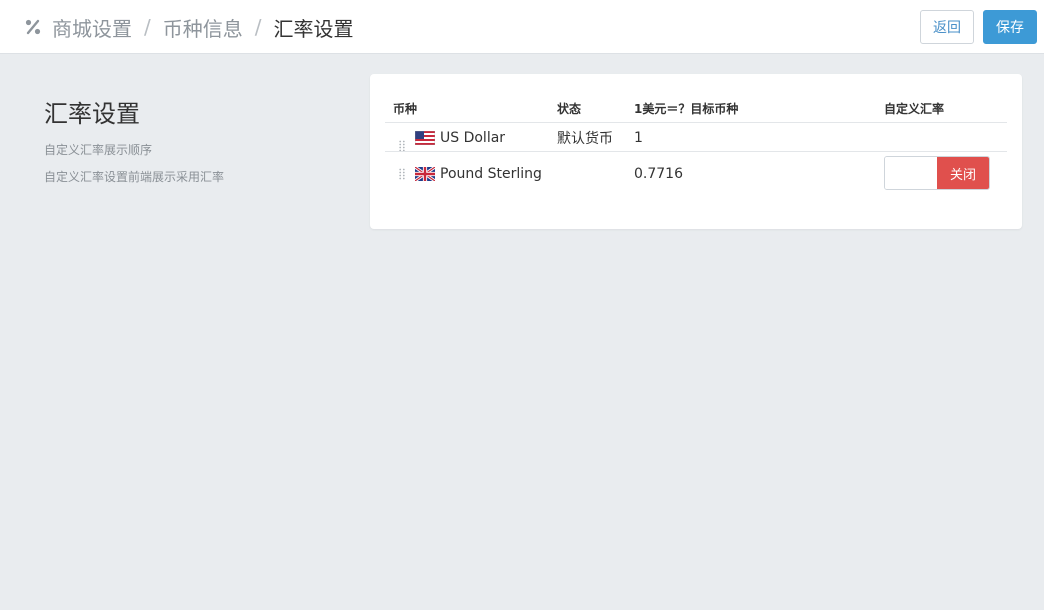 This screenshot has width=1044, height=610. Describe the element at coordinates (194, 139) in the screenshot. I see `side-info: 汇率设置 自定义汇率展示顺序 自定义汇率设置前端展示采用汇率` at that location.